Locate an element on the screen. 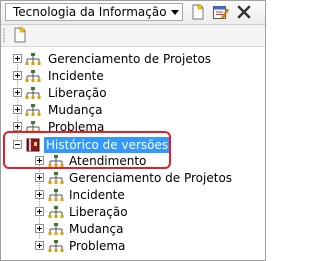 The width and height of the screenshot is (320, 261). secondary-toolbar is located at coordinates (133, 36).